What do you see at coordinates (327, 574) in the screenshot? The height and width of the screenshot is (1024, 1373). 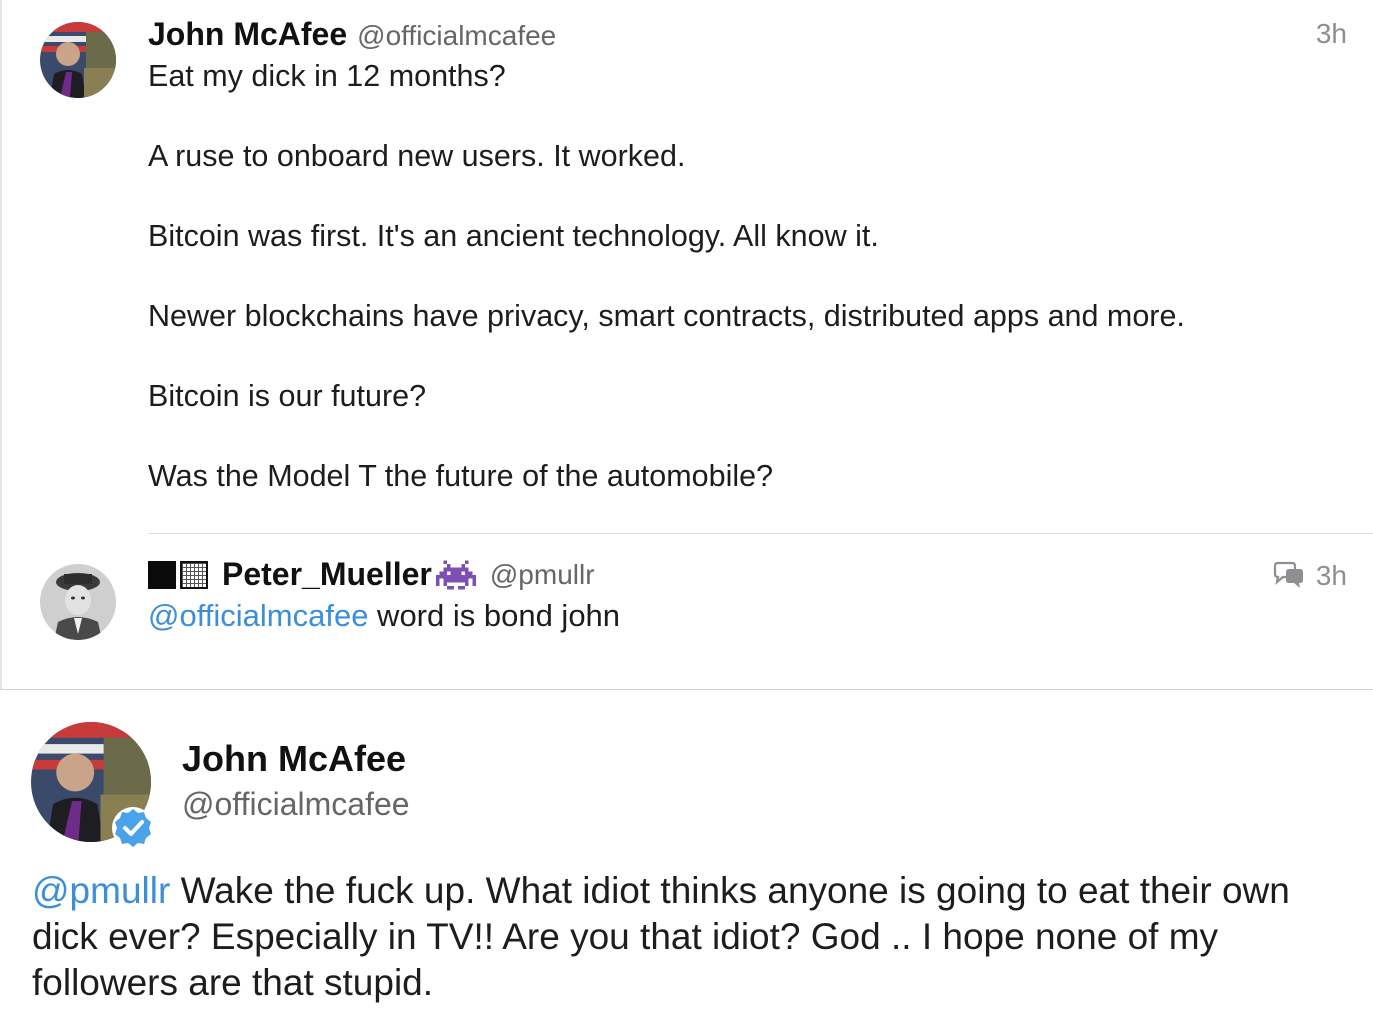 I see `display-name: Peter_Mueller` at bounding box center [327, 574].